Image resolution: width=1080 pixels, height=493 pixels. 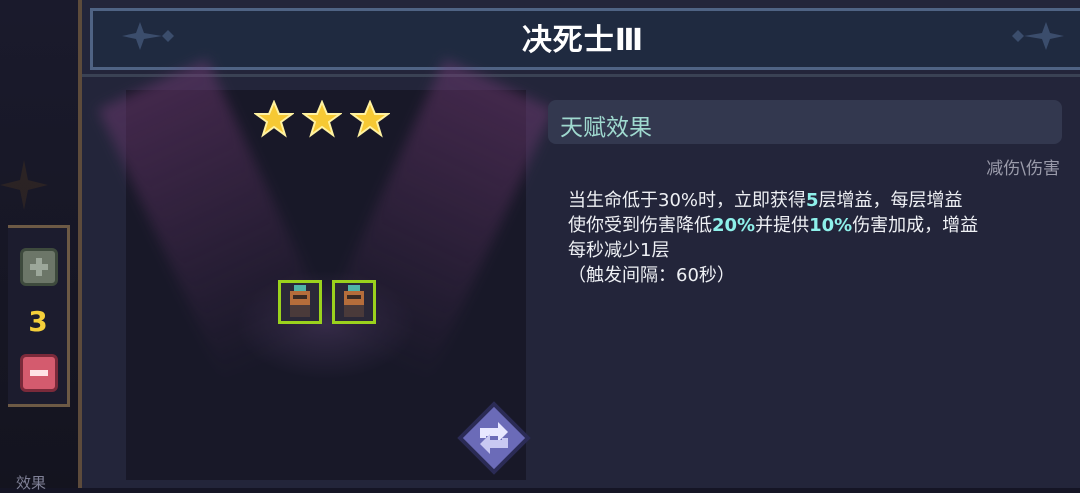 What do you see at coordinates (606, 128) in the screenshot?
I see `talent-header-title: 天赋效果` at bounding box center [606, 128].